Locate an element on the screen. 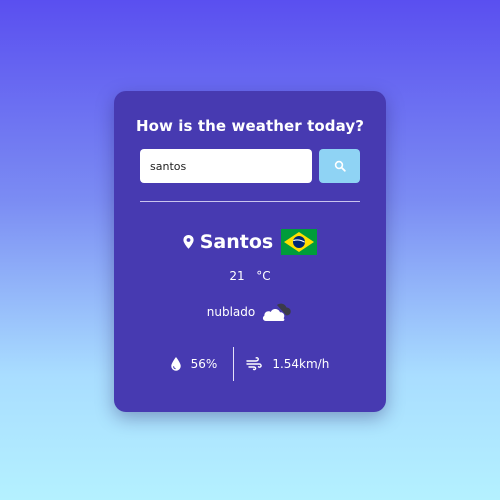  search-icon is located at coordinates (340, 166).